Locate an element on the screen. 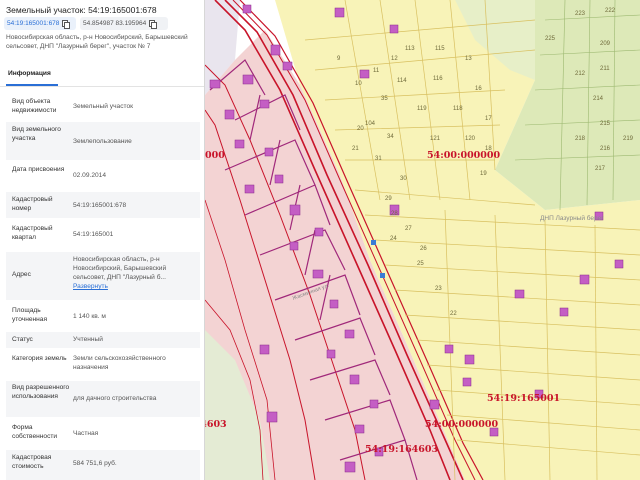 Image resolution: width=640 pixels, height=480 pixels. coordinates-chip: 54.854987 83.195964 is located at coordinates (124, 23).